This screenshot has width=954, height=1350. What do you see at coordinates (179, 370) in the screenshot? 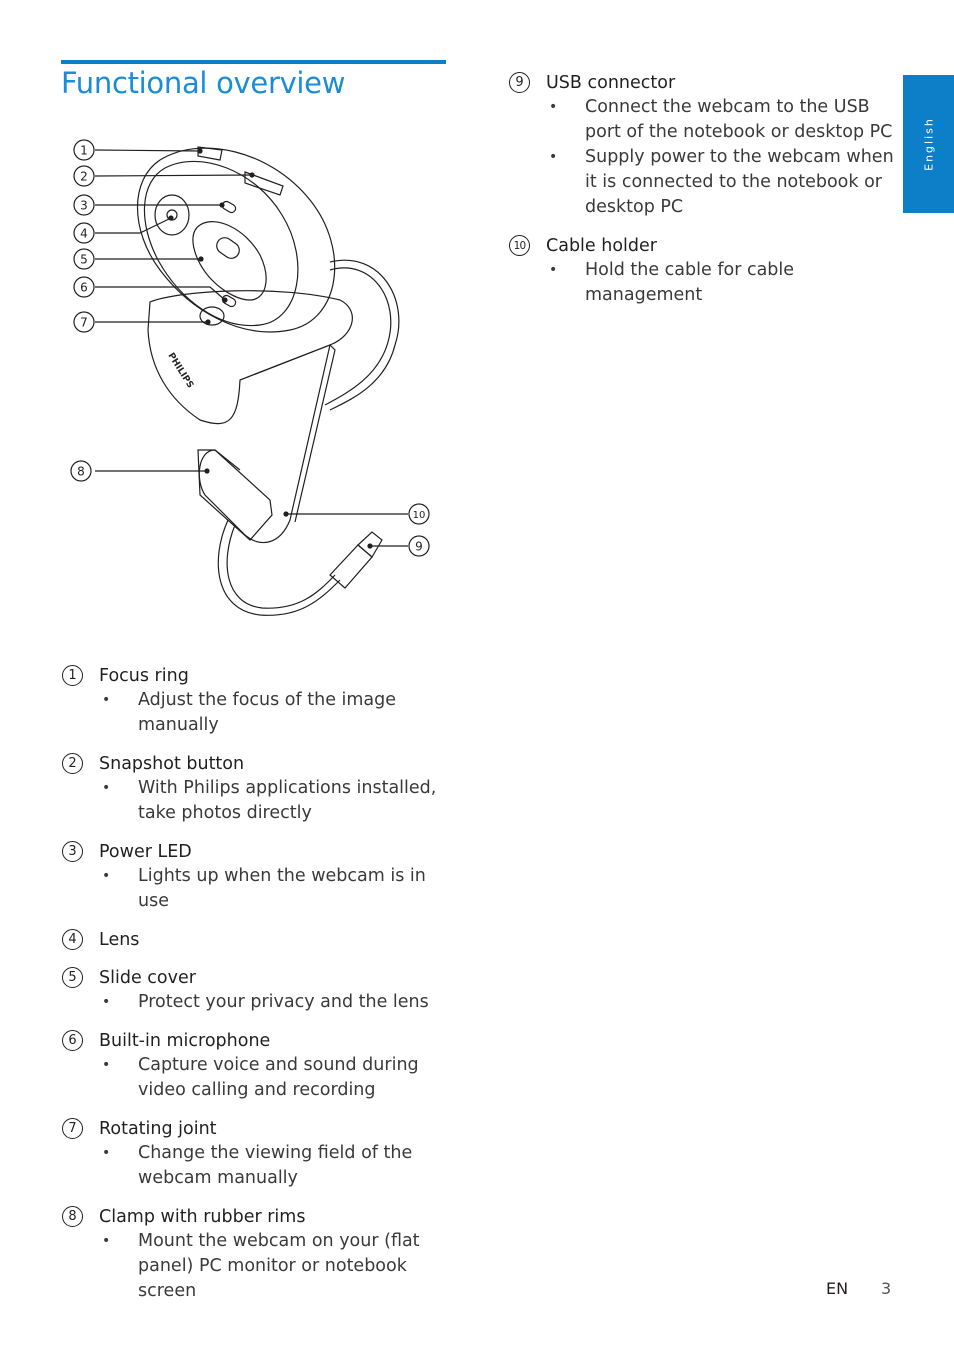
I see `brand-text: PHILIPS` at bounding box center [179, 370].